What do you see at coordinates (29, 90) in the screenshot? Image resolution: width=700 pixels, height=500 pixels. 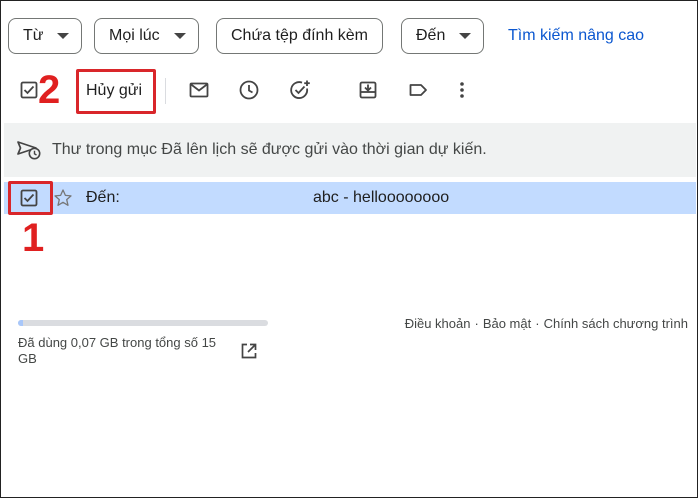 I see `checkbox-icon` at bounding box center [29, 90].